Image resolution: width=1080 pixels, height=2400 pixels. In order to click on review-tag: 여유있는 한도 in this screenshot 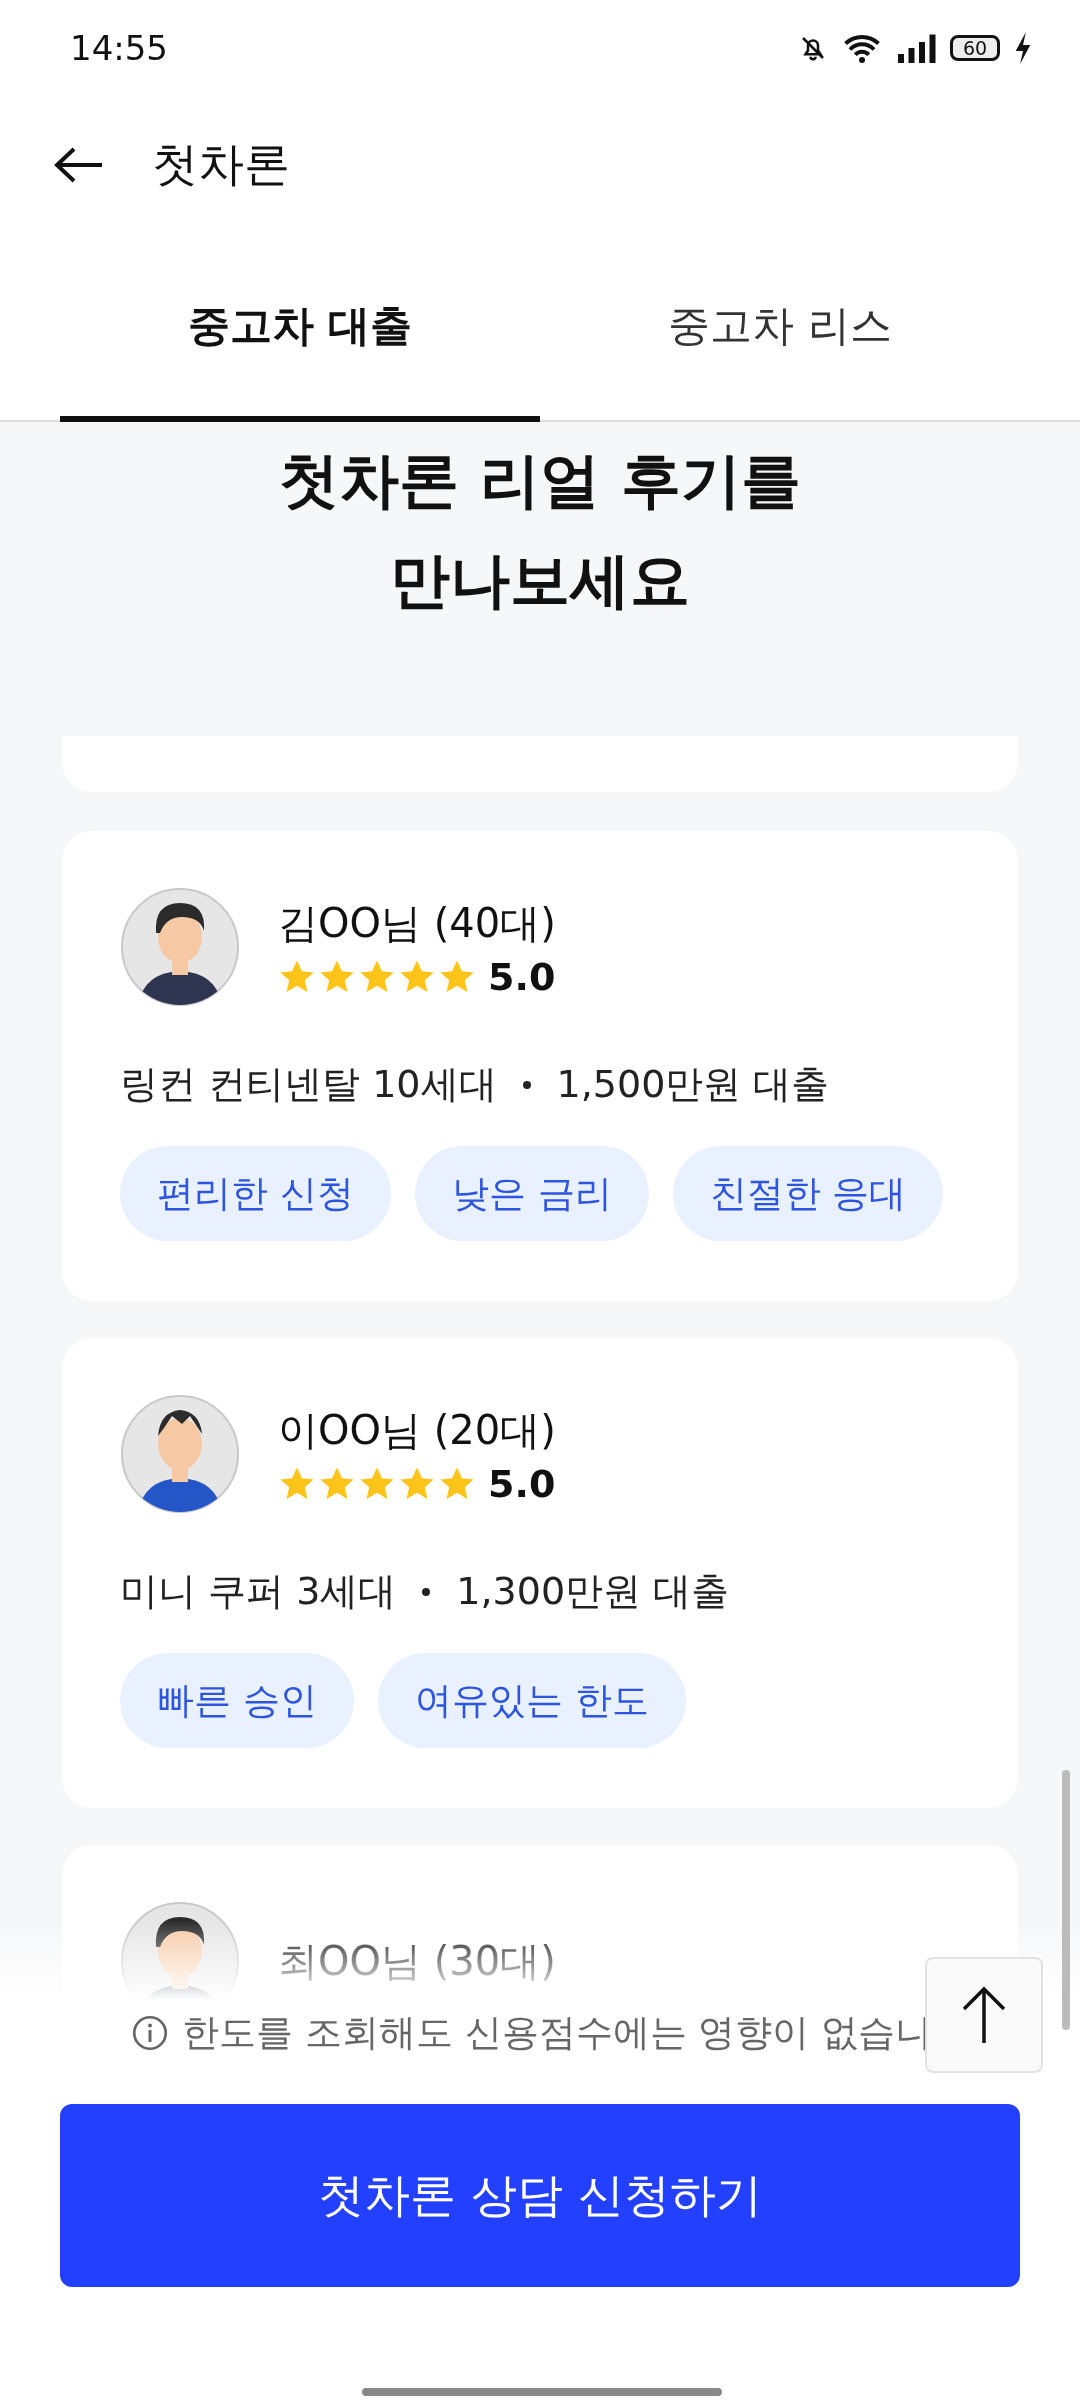, I will do `click(531, 1700)`.